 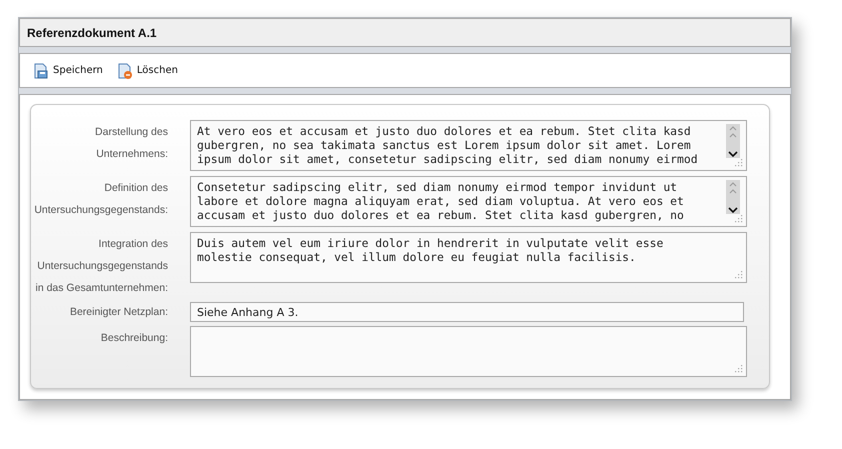 What do you see at coordinates (147, 70) in the screenshot?
I see `delete-button: Löschen` at bounding box center [147, 70].